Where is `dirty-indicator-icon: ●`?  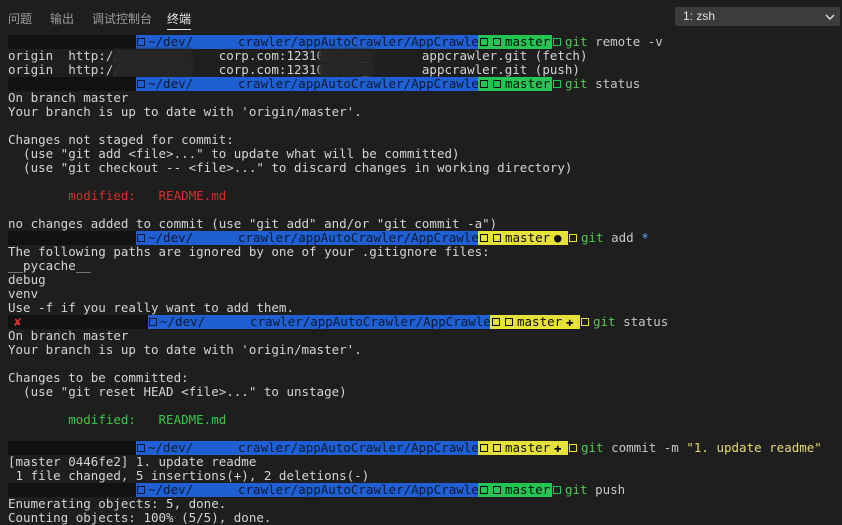
dirty-indicator-icon: ● is located at coordinates (558, 237).